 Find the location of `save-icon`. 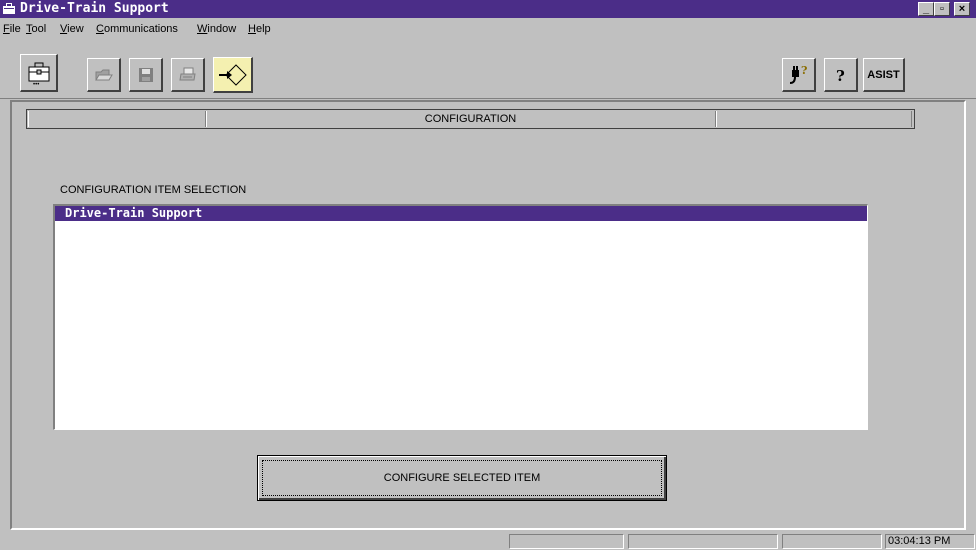

save-icon is located at coordinates (145, 74).